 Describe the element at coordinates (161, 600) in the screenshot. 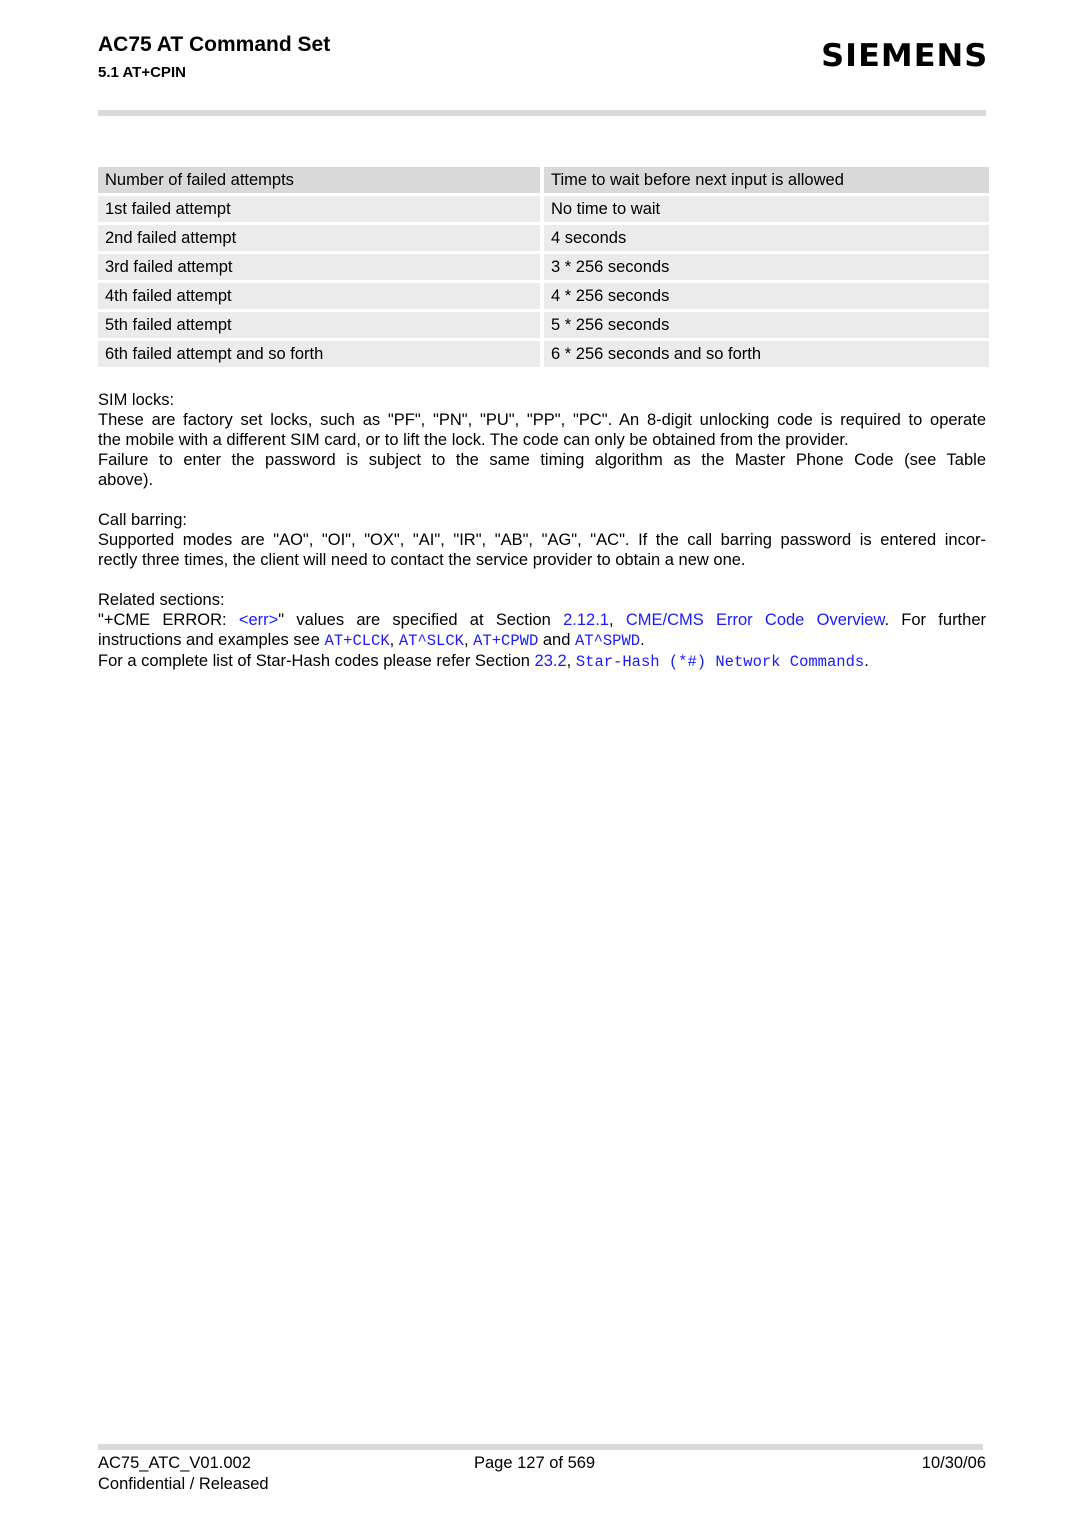

I see `related-sections-heading: Related sections:` at that location.